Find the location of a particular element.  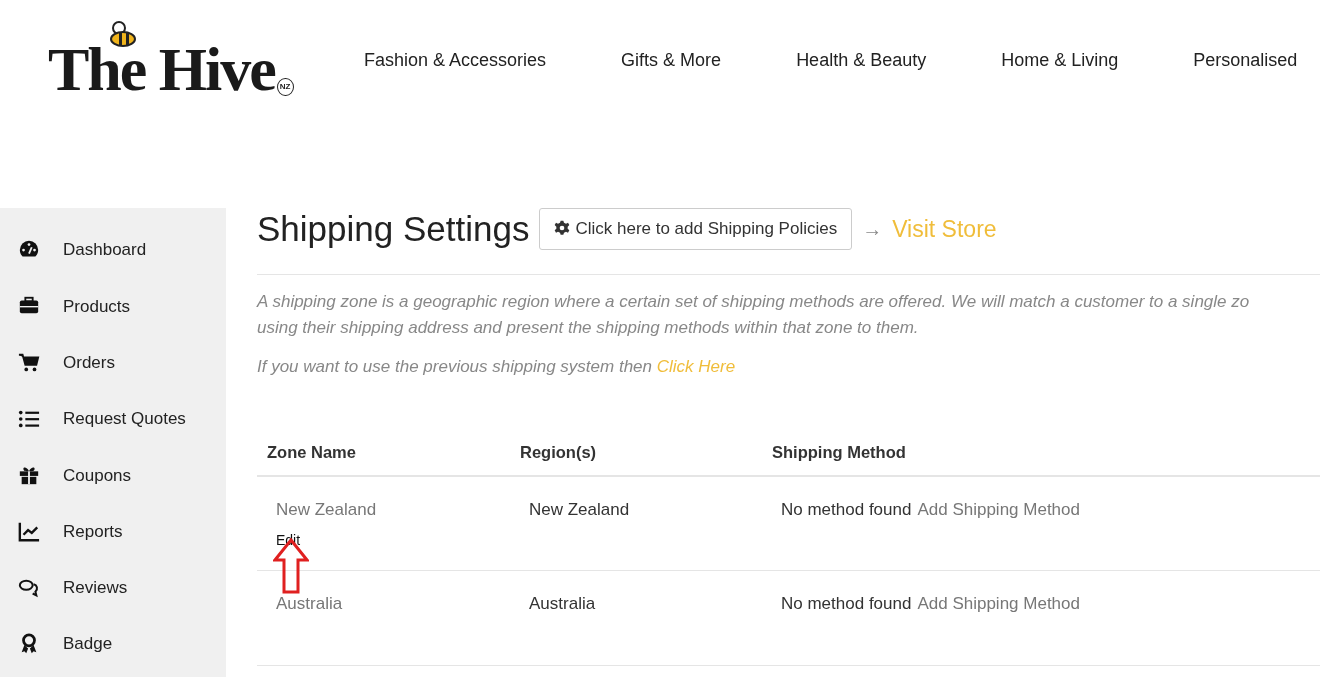

sidebar-item: Products is located at coordinates (113, 306).